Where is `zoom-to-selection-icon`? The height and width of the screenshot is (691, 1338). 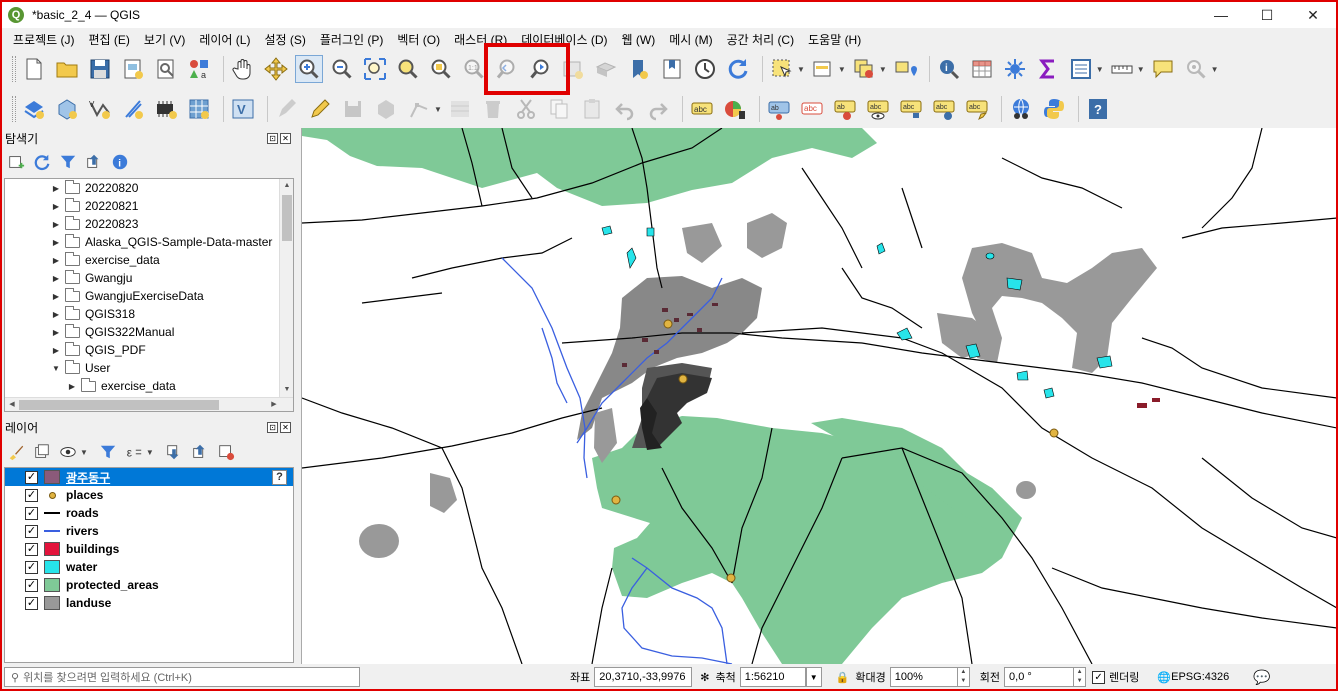 zoom-to-selection-icon is located at coordinates (408, 69).